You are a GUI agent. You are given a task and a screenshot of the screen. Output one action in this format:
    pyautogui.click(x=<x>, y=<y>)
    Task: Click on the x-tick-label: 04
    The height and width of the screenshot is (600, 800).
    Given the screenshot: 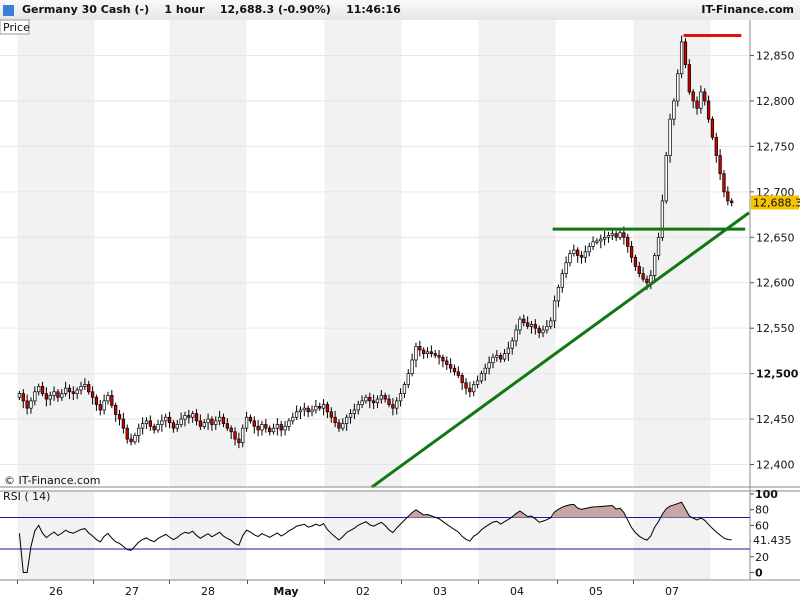 What is the action you would take?
    pyautogui.click(x=517, y=591)
    